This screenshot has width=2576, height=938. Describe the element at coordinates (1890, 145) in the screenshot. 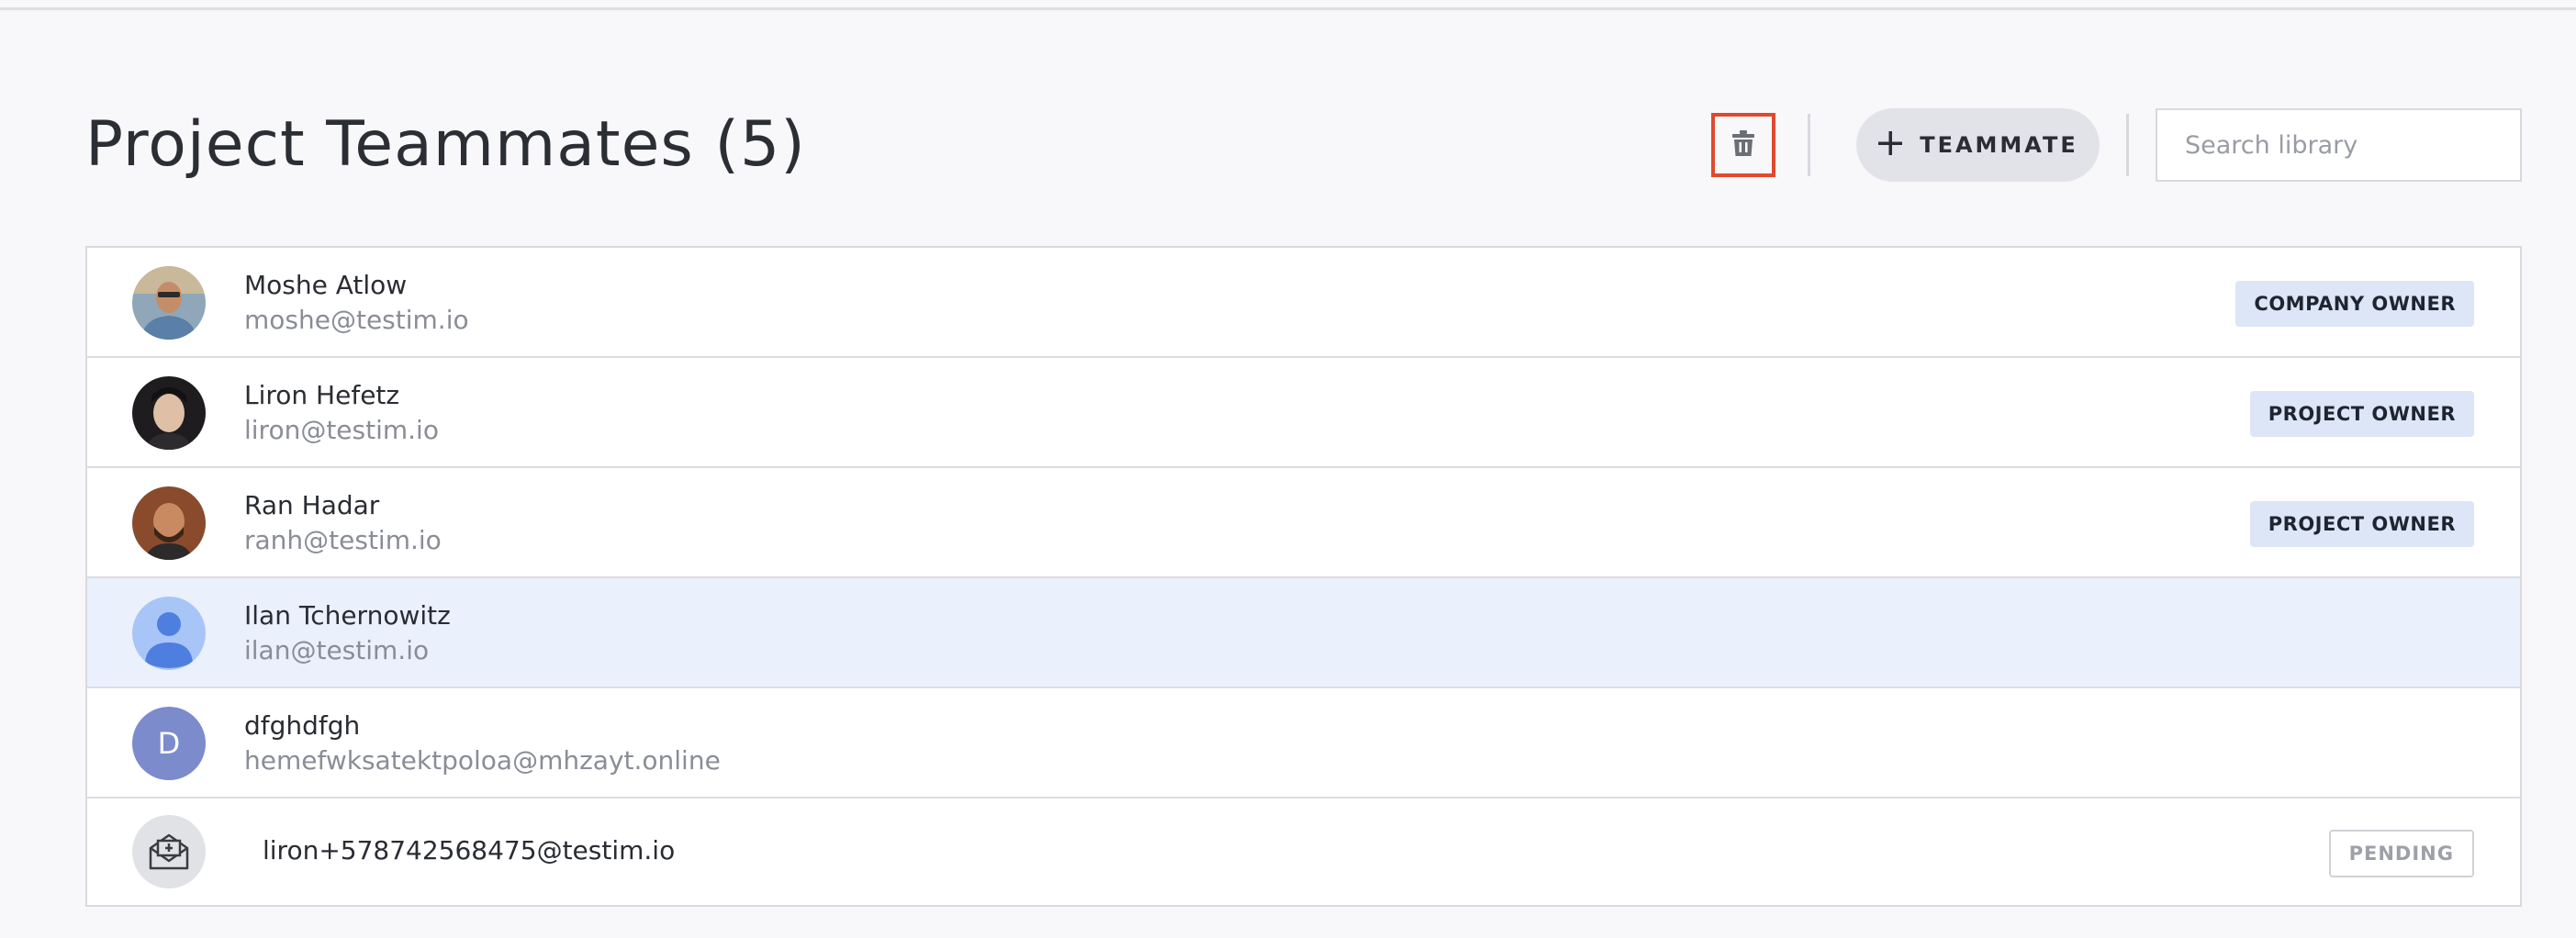

I see `plus-icon` at that location.